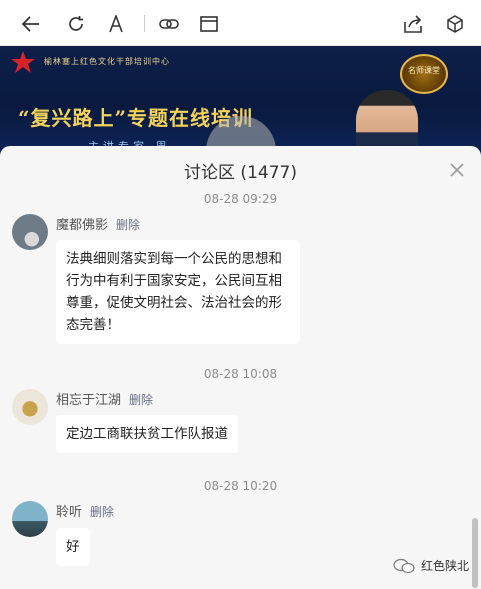 This screenshot has width=481, height=589. Describe the element at coordinates (413, 24) in the screenshot. I see `share-icon` at that location.